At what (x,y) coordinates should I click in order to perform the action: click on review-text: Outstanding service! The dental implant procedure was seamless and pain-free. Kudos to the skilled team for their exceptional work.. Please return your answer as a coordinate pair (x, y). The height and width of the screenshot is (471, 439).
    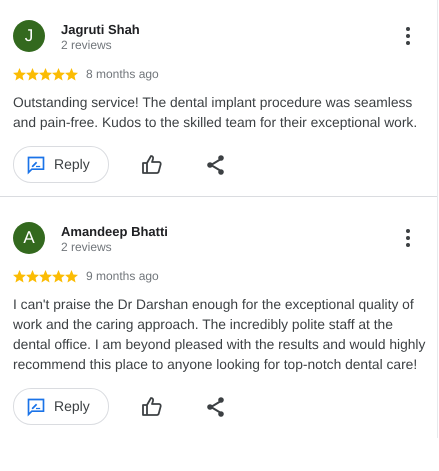
    Looking at the image, I should click on (215, 113).